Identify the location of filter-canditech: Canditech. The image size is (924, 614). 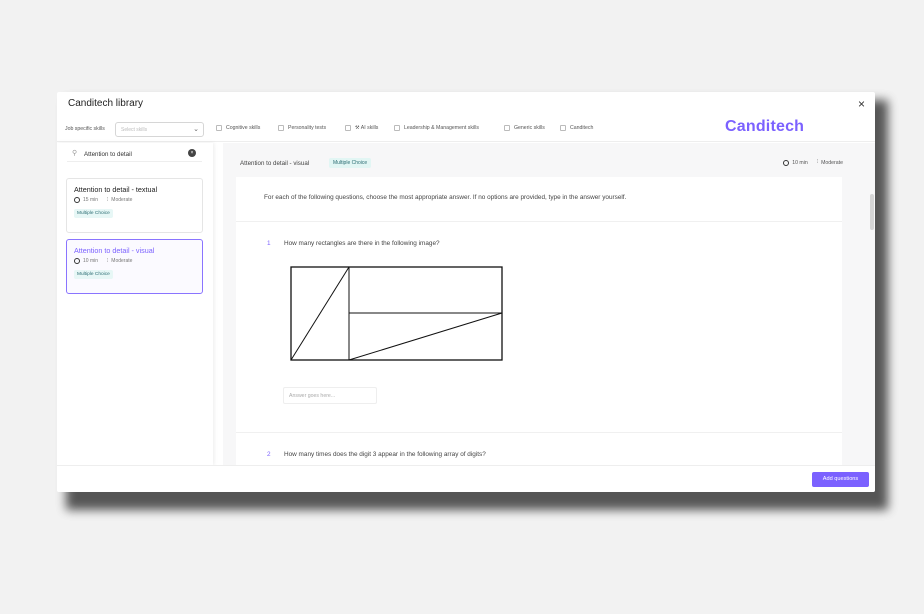
(576, 128).